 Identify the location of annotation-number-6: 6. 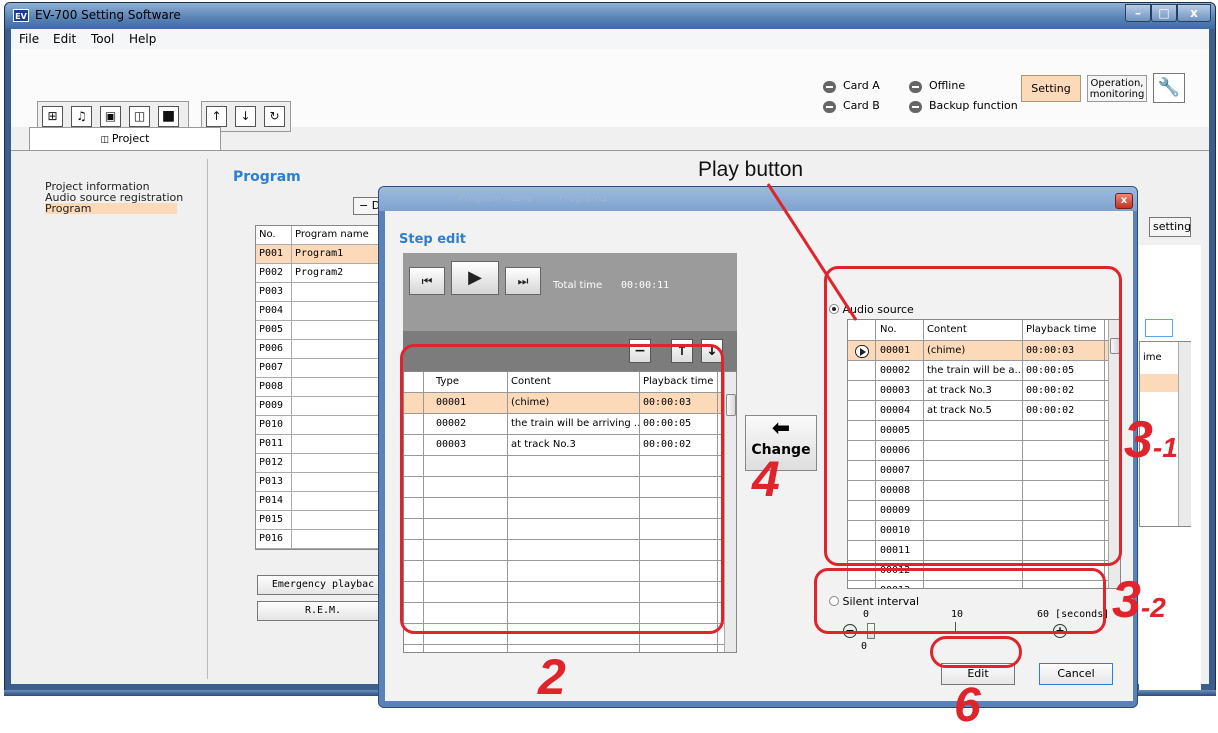
(967, 705).